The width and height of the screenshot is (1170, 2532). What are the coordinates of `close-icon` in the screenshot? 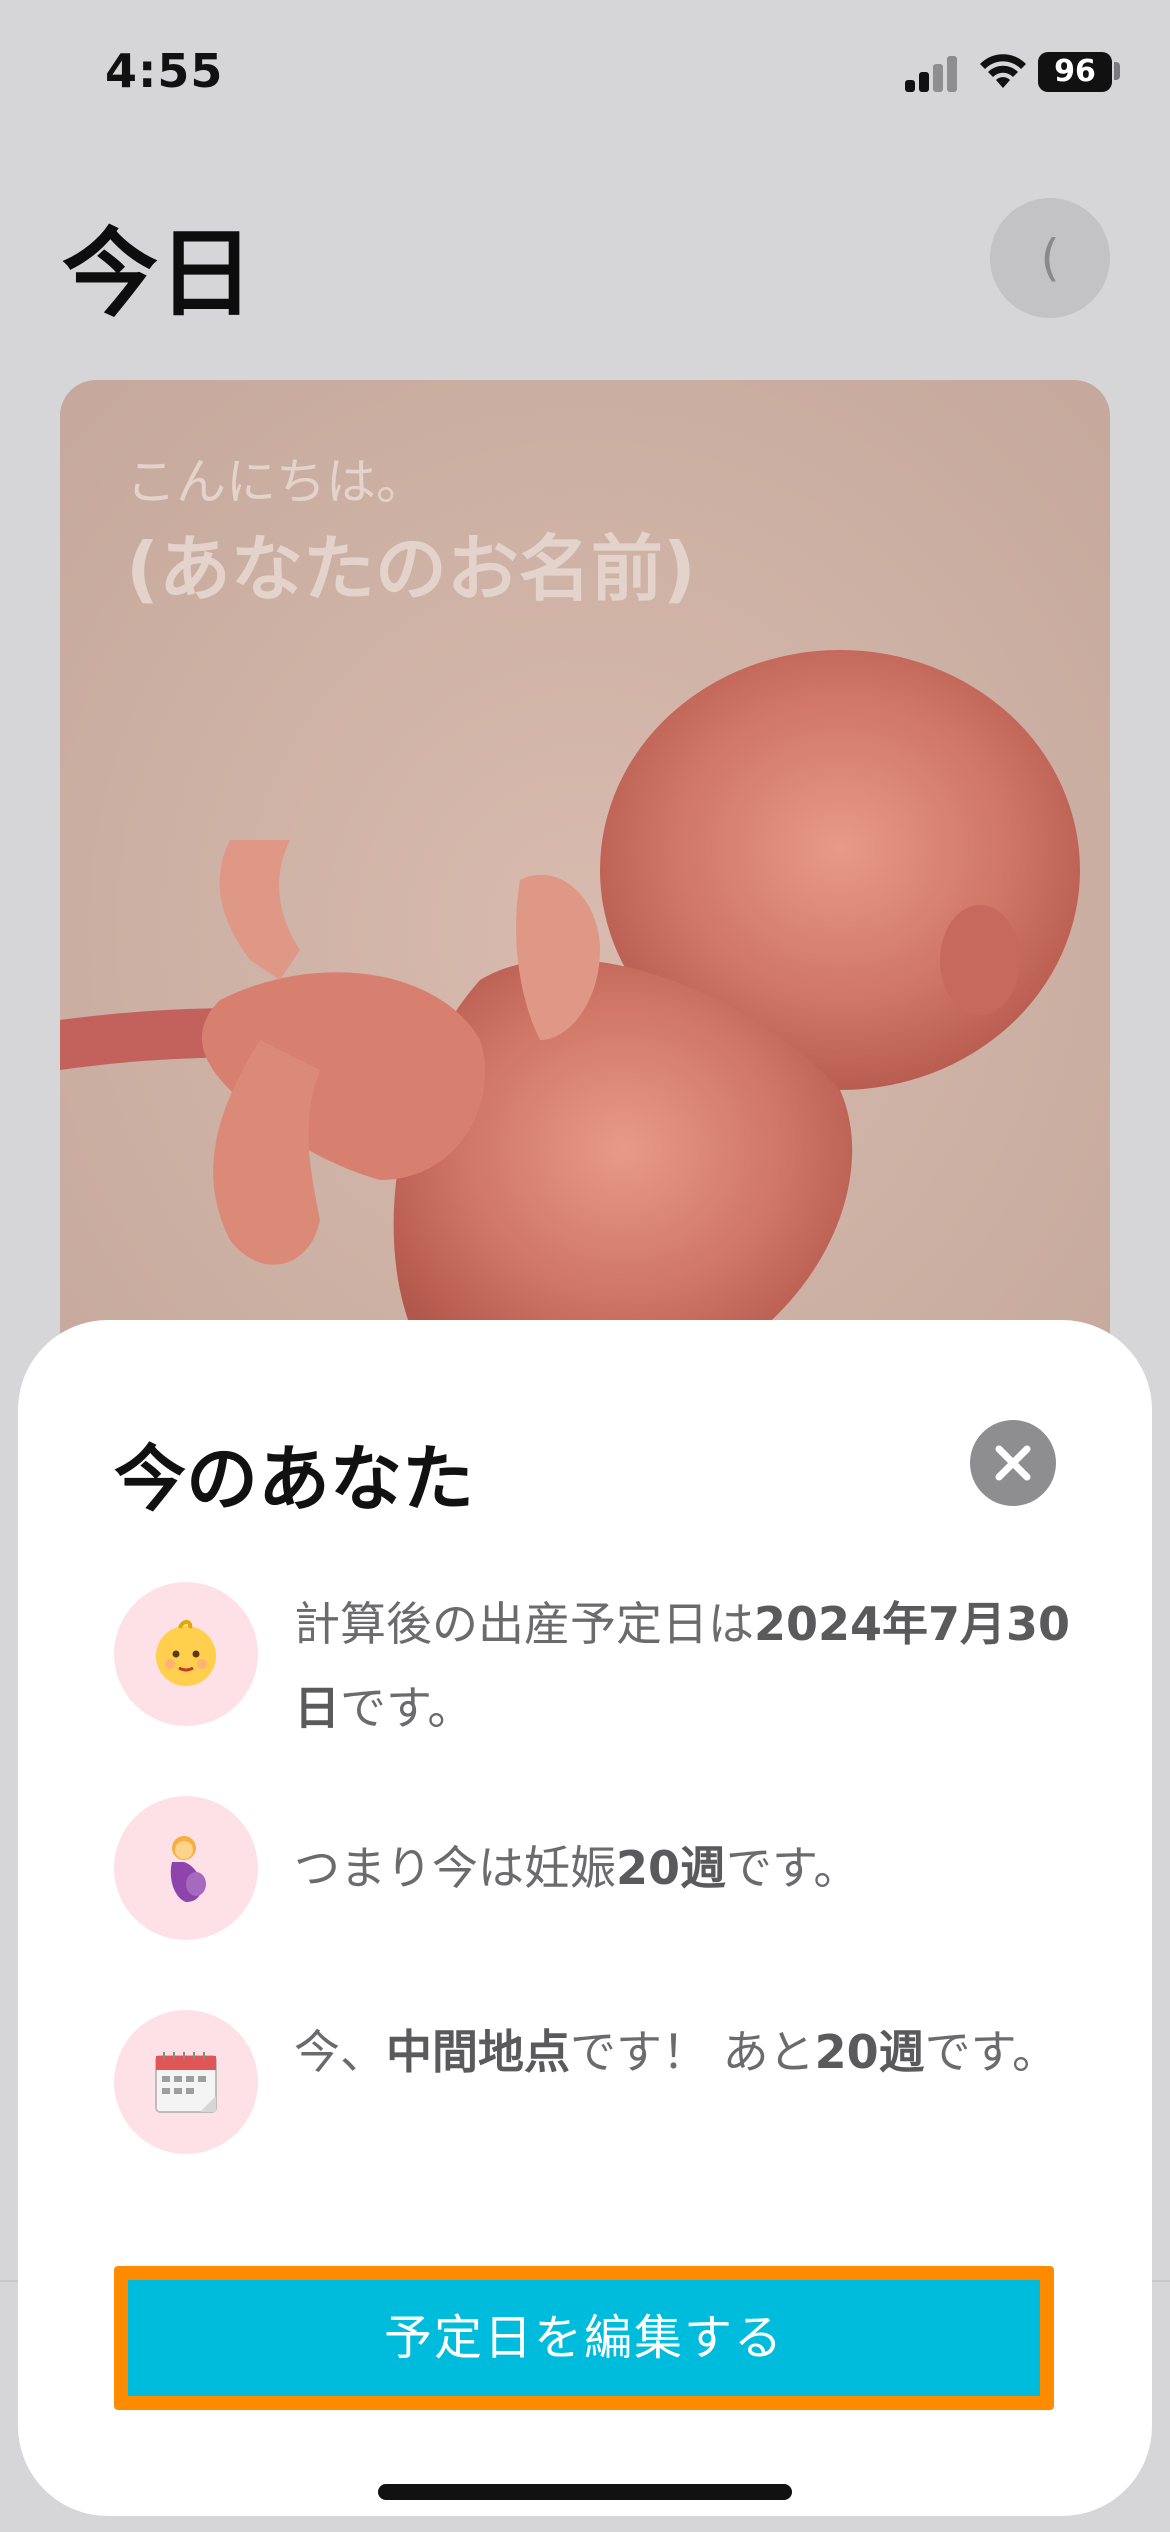 It's located at (1013, 1463).